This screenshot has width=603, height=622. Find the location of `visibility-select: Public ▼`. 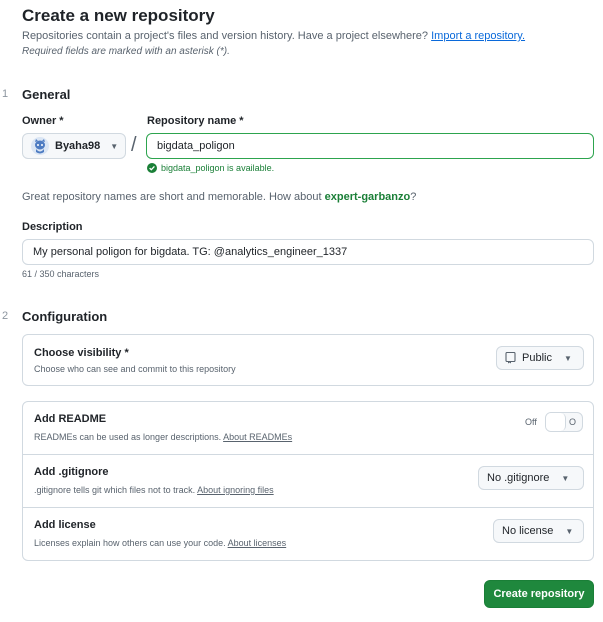

visibility-select: Public ▼ is located at coordinates (540, 358).